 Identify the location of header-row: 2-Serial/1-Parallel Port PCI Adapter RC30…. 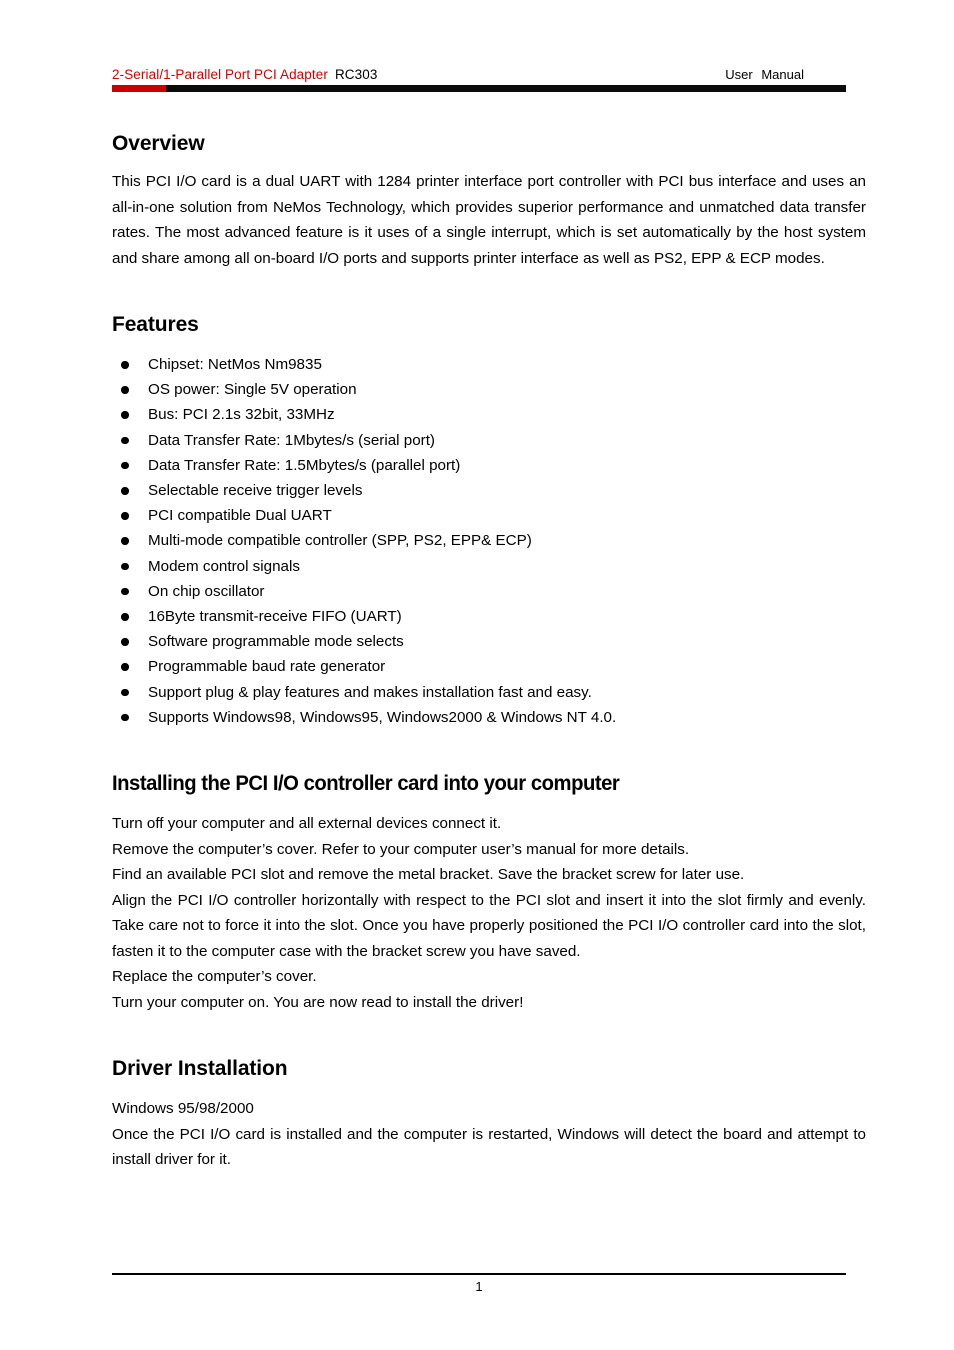
(479, 71).